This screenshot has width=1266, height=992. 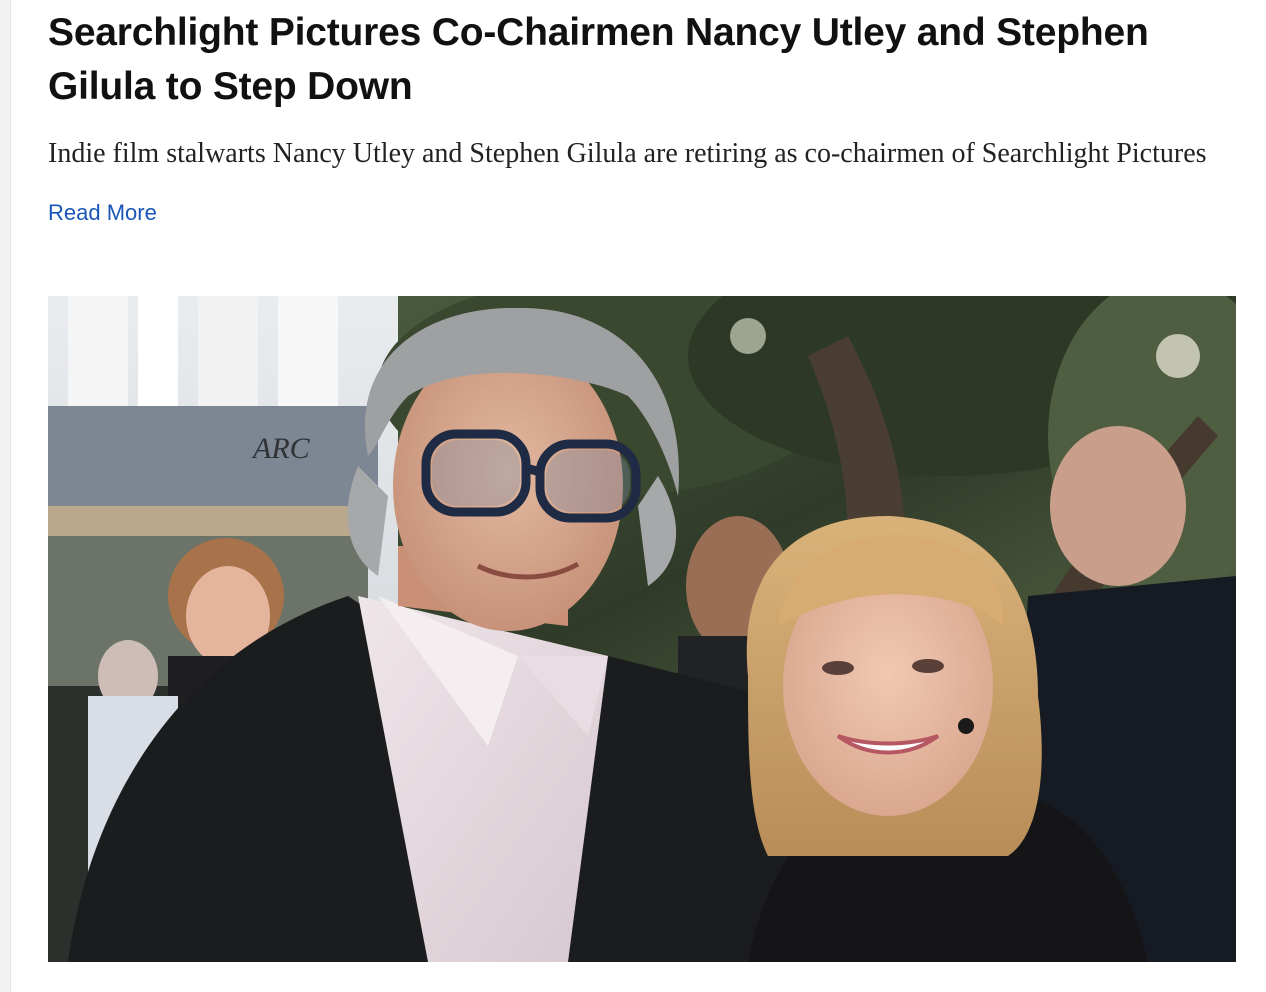 What do you see at coordinates (102, 213) in the screenshot?
I see `read-more-link: Read More` at bounding box center [102, 213].